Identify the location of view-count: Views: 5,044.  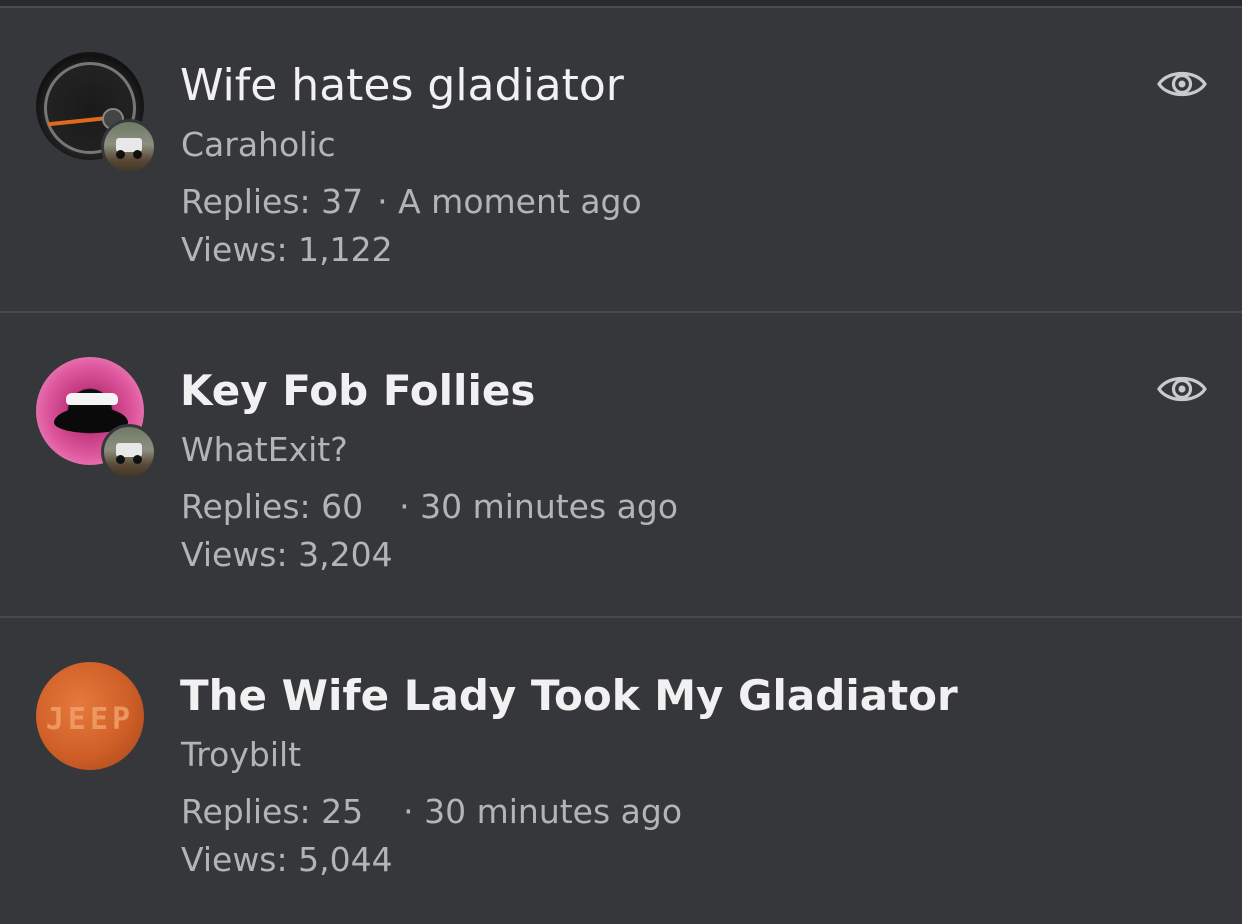
(287, 859).